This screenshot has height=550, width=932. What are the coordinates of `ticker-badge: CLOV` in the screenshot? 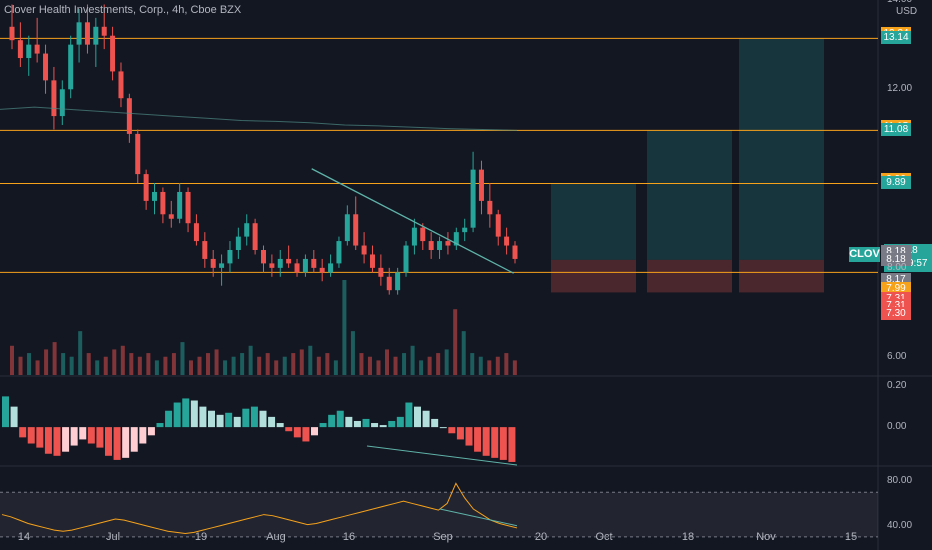 It's located at (864, 254).